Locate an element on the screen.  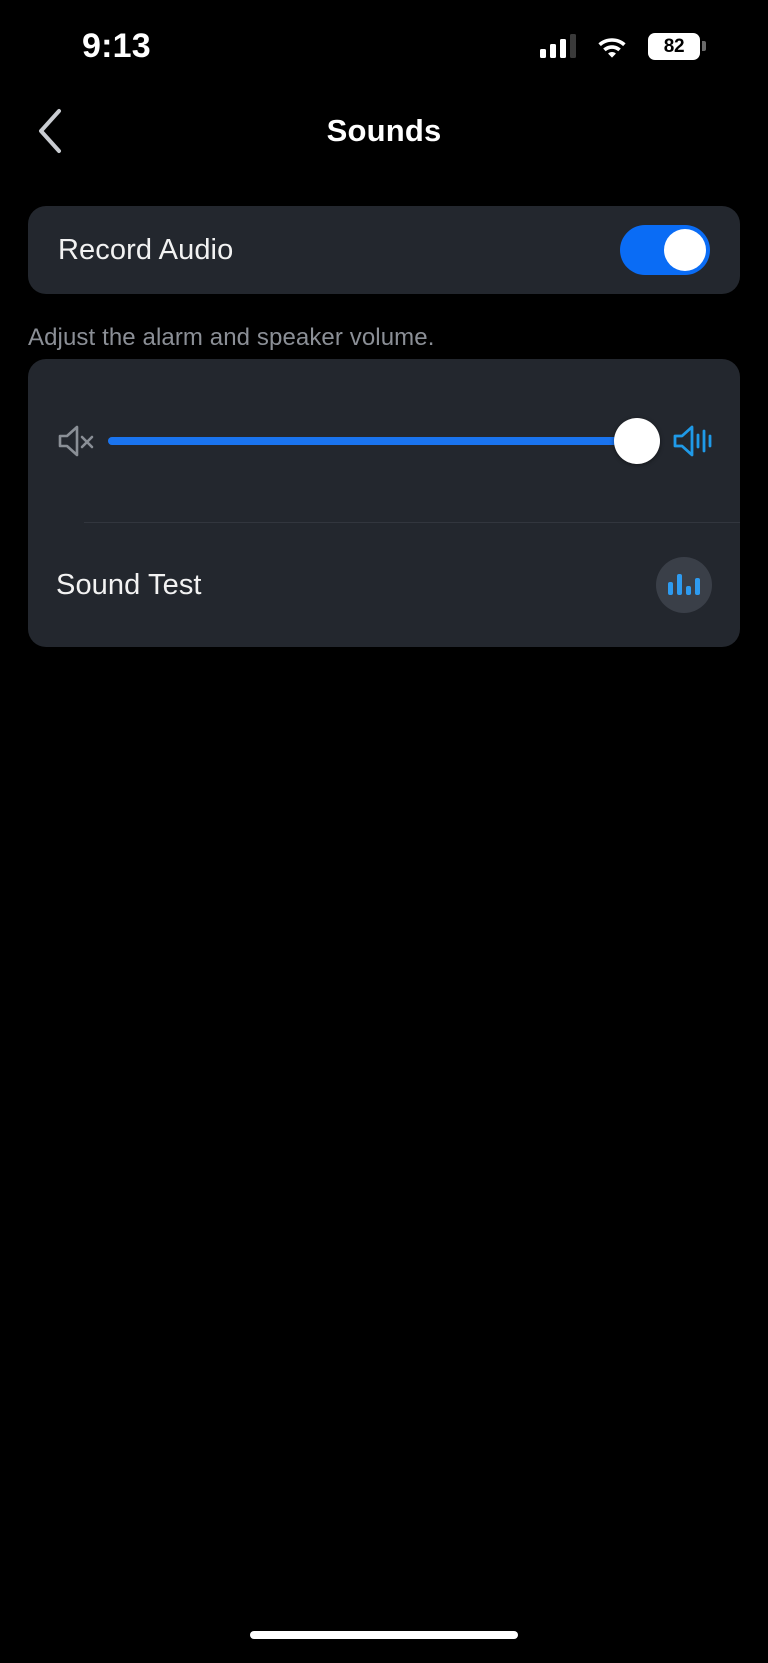
slider-thumb is located at coordinates (637, 440).